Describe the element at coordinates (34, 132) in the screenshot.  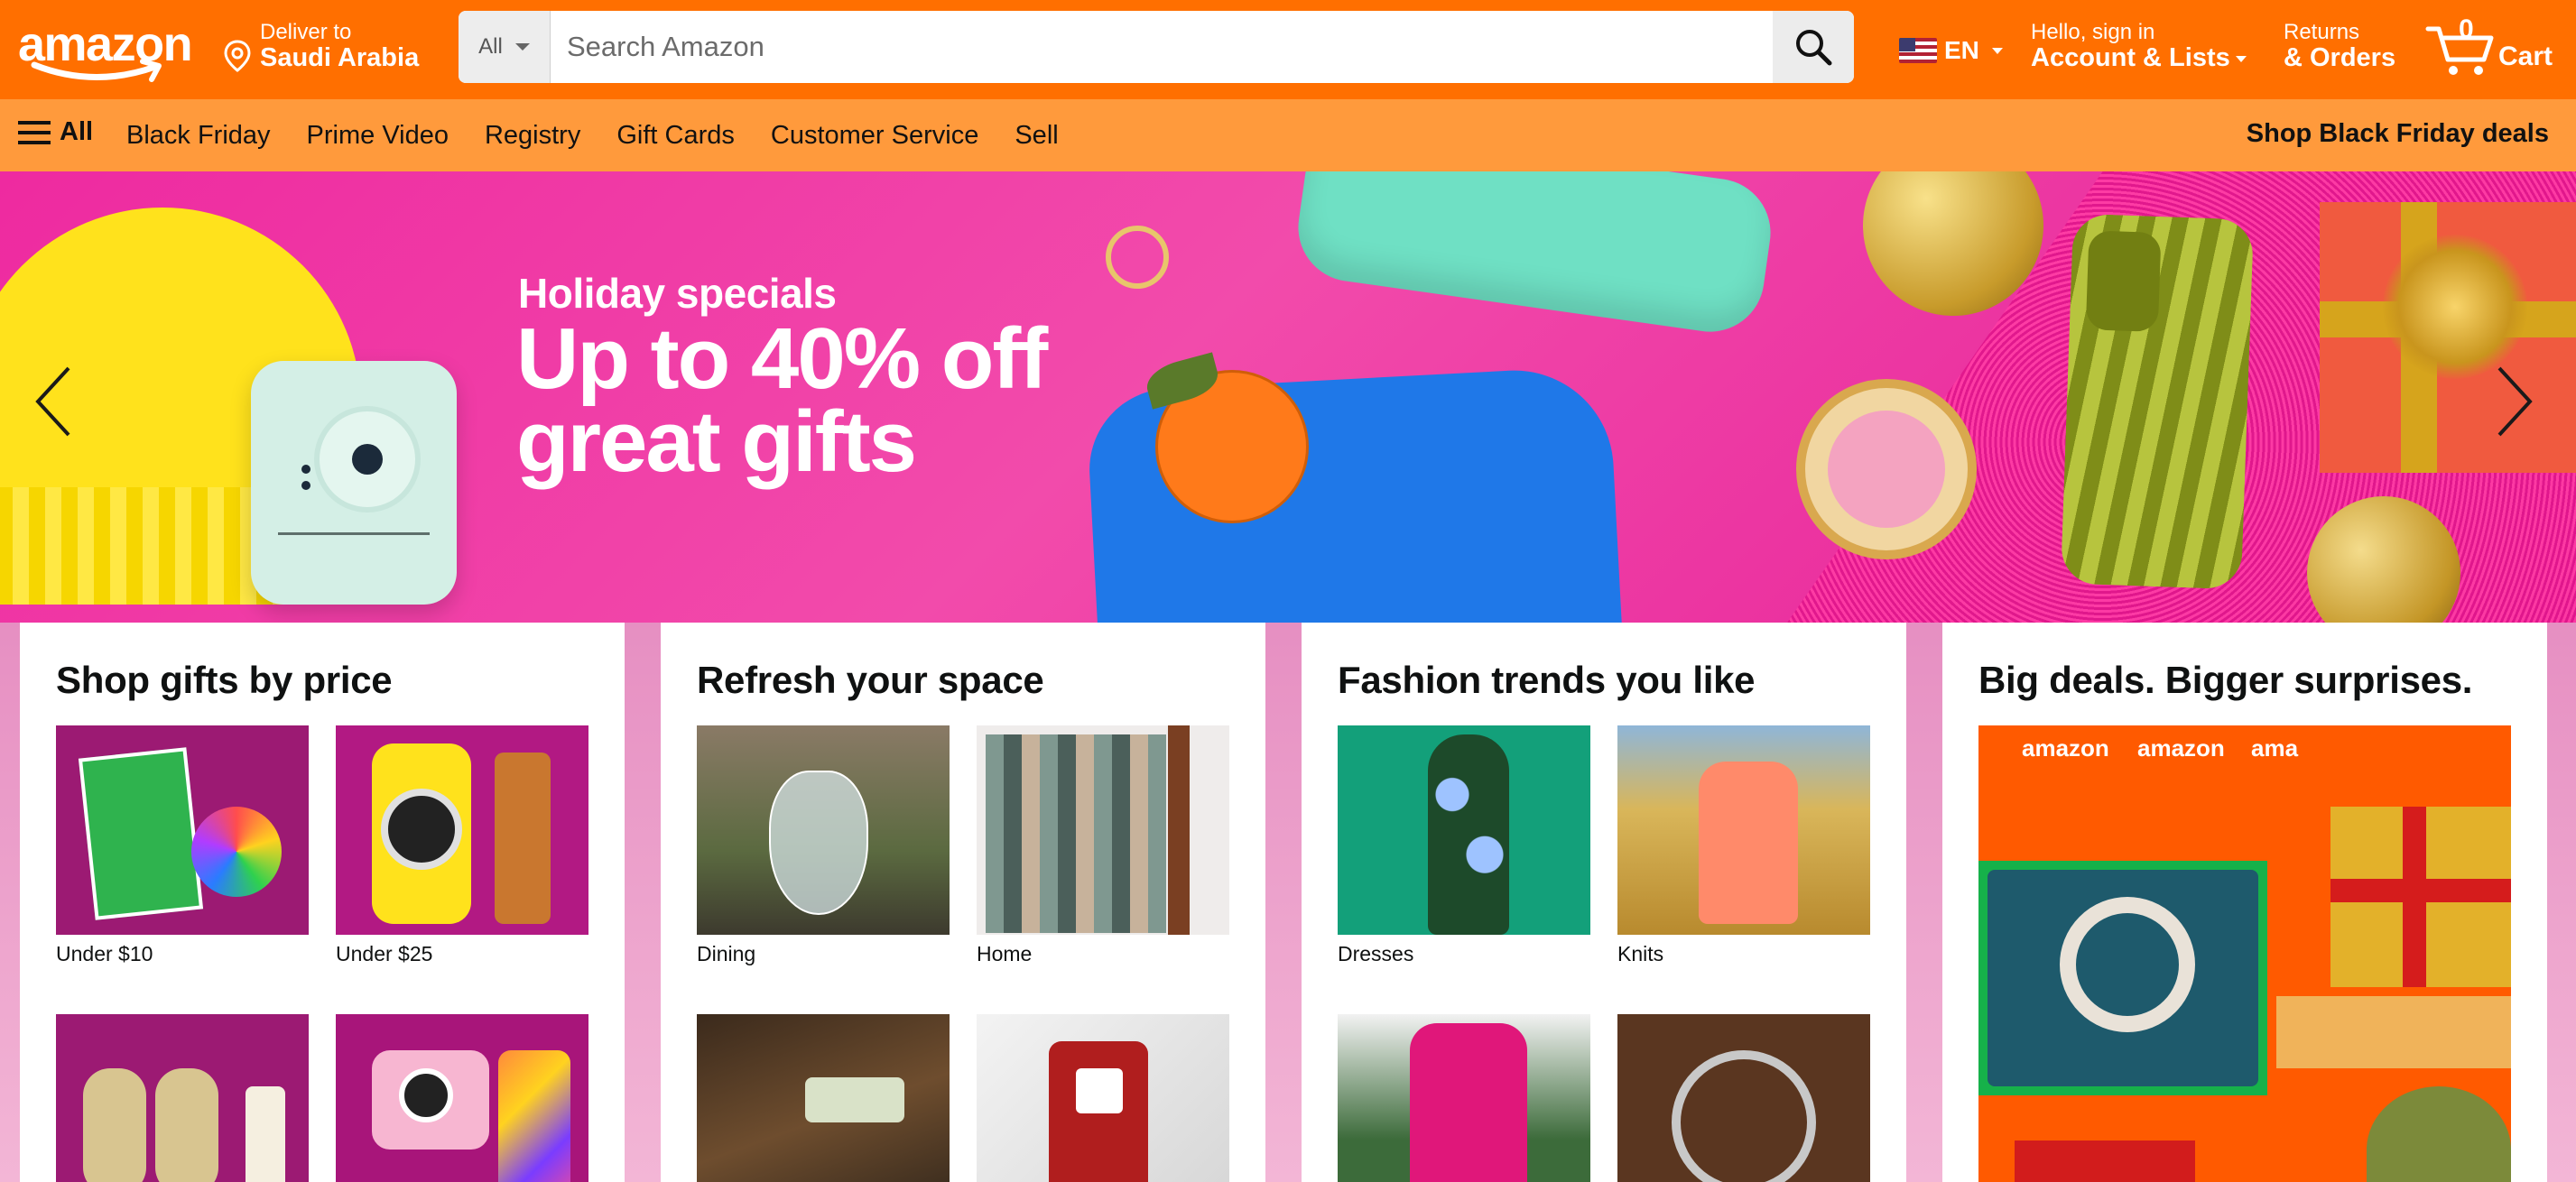
I see `hamburger-menu-icon` at that location.